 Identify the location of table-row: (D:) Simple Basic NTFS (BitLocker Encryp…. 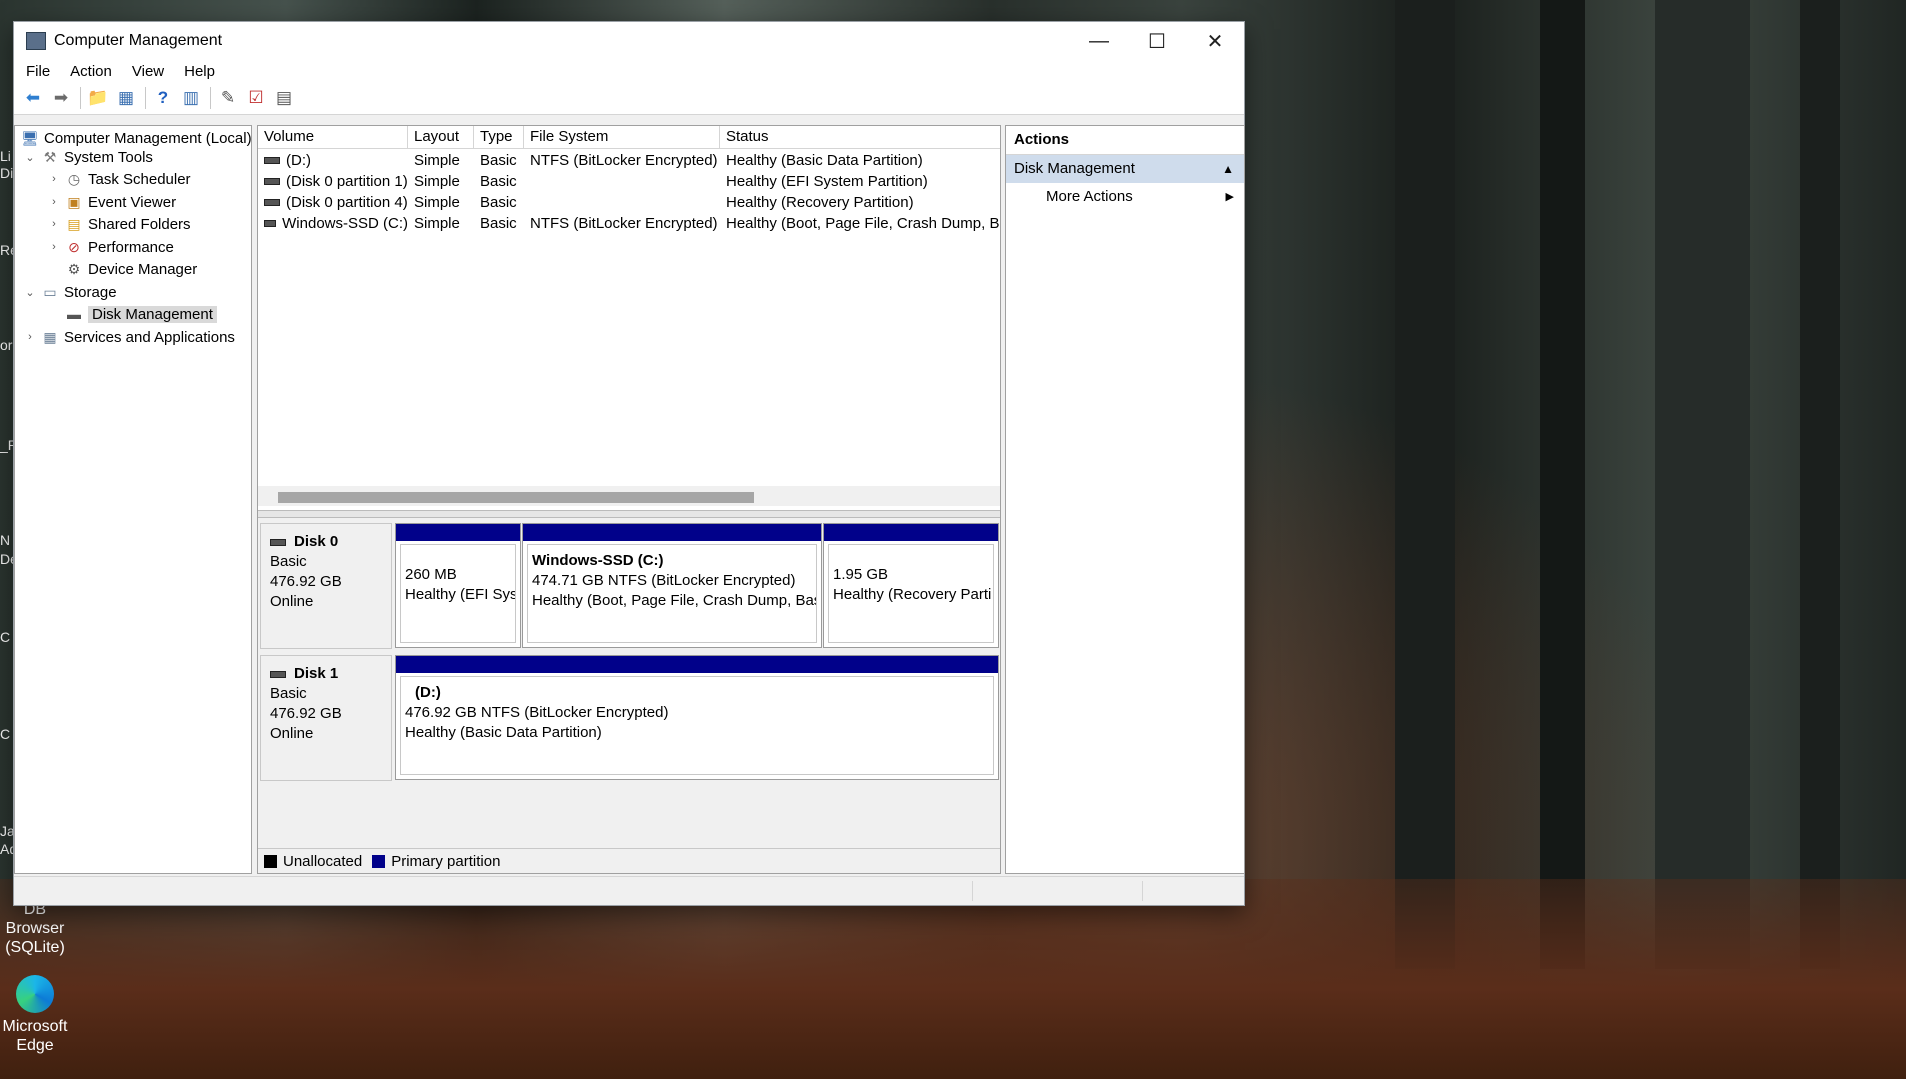
(629, 160).